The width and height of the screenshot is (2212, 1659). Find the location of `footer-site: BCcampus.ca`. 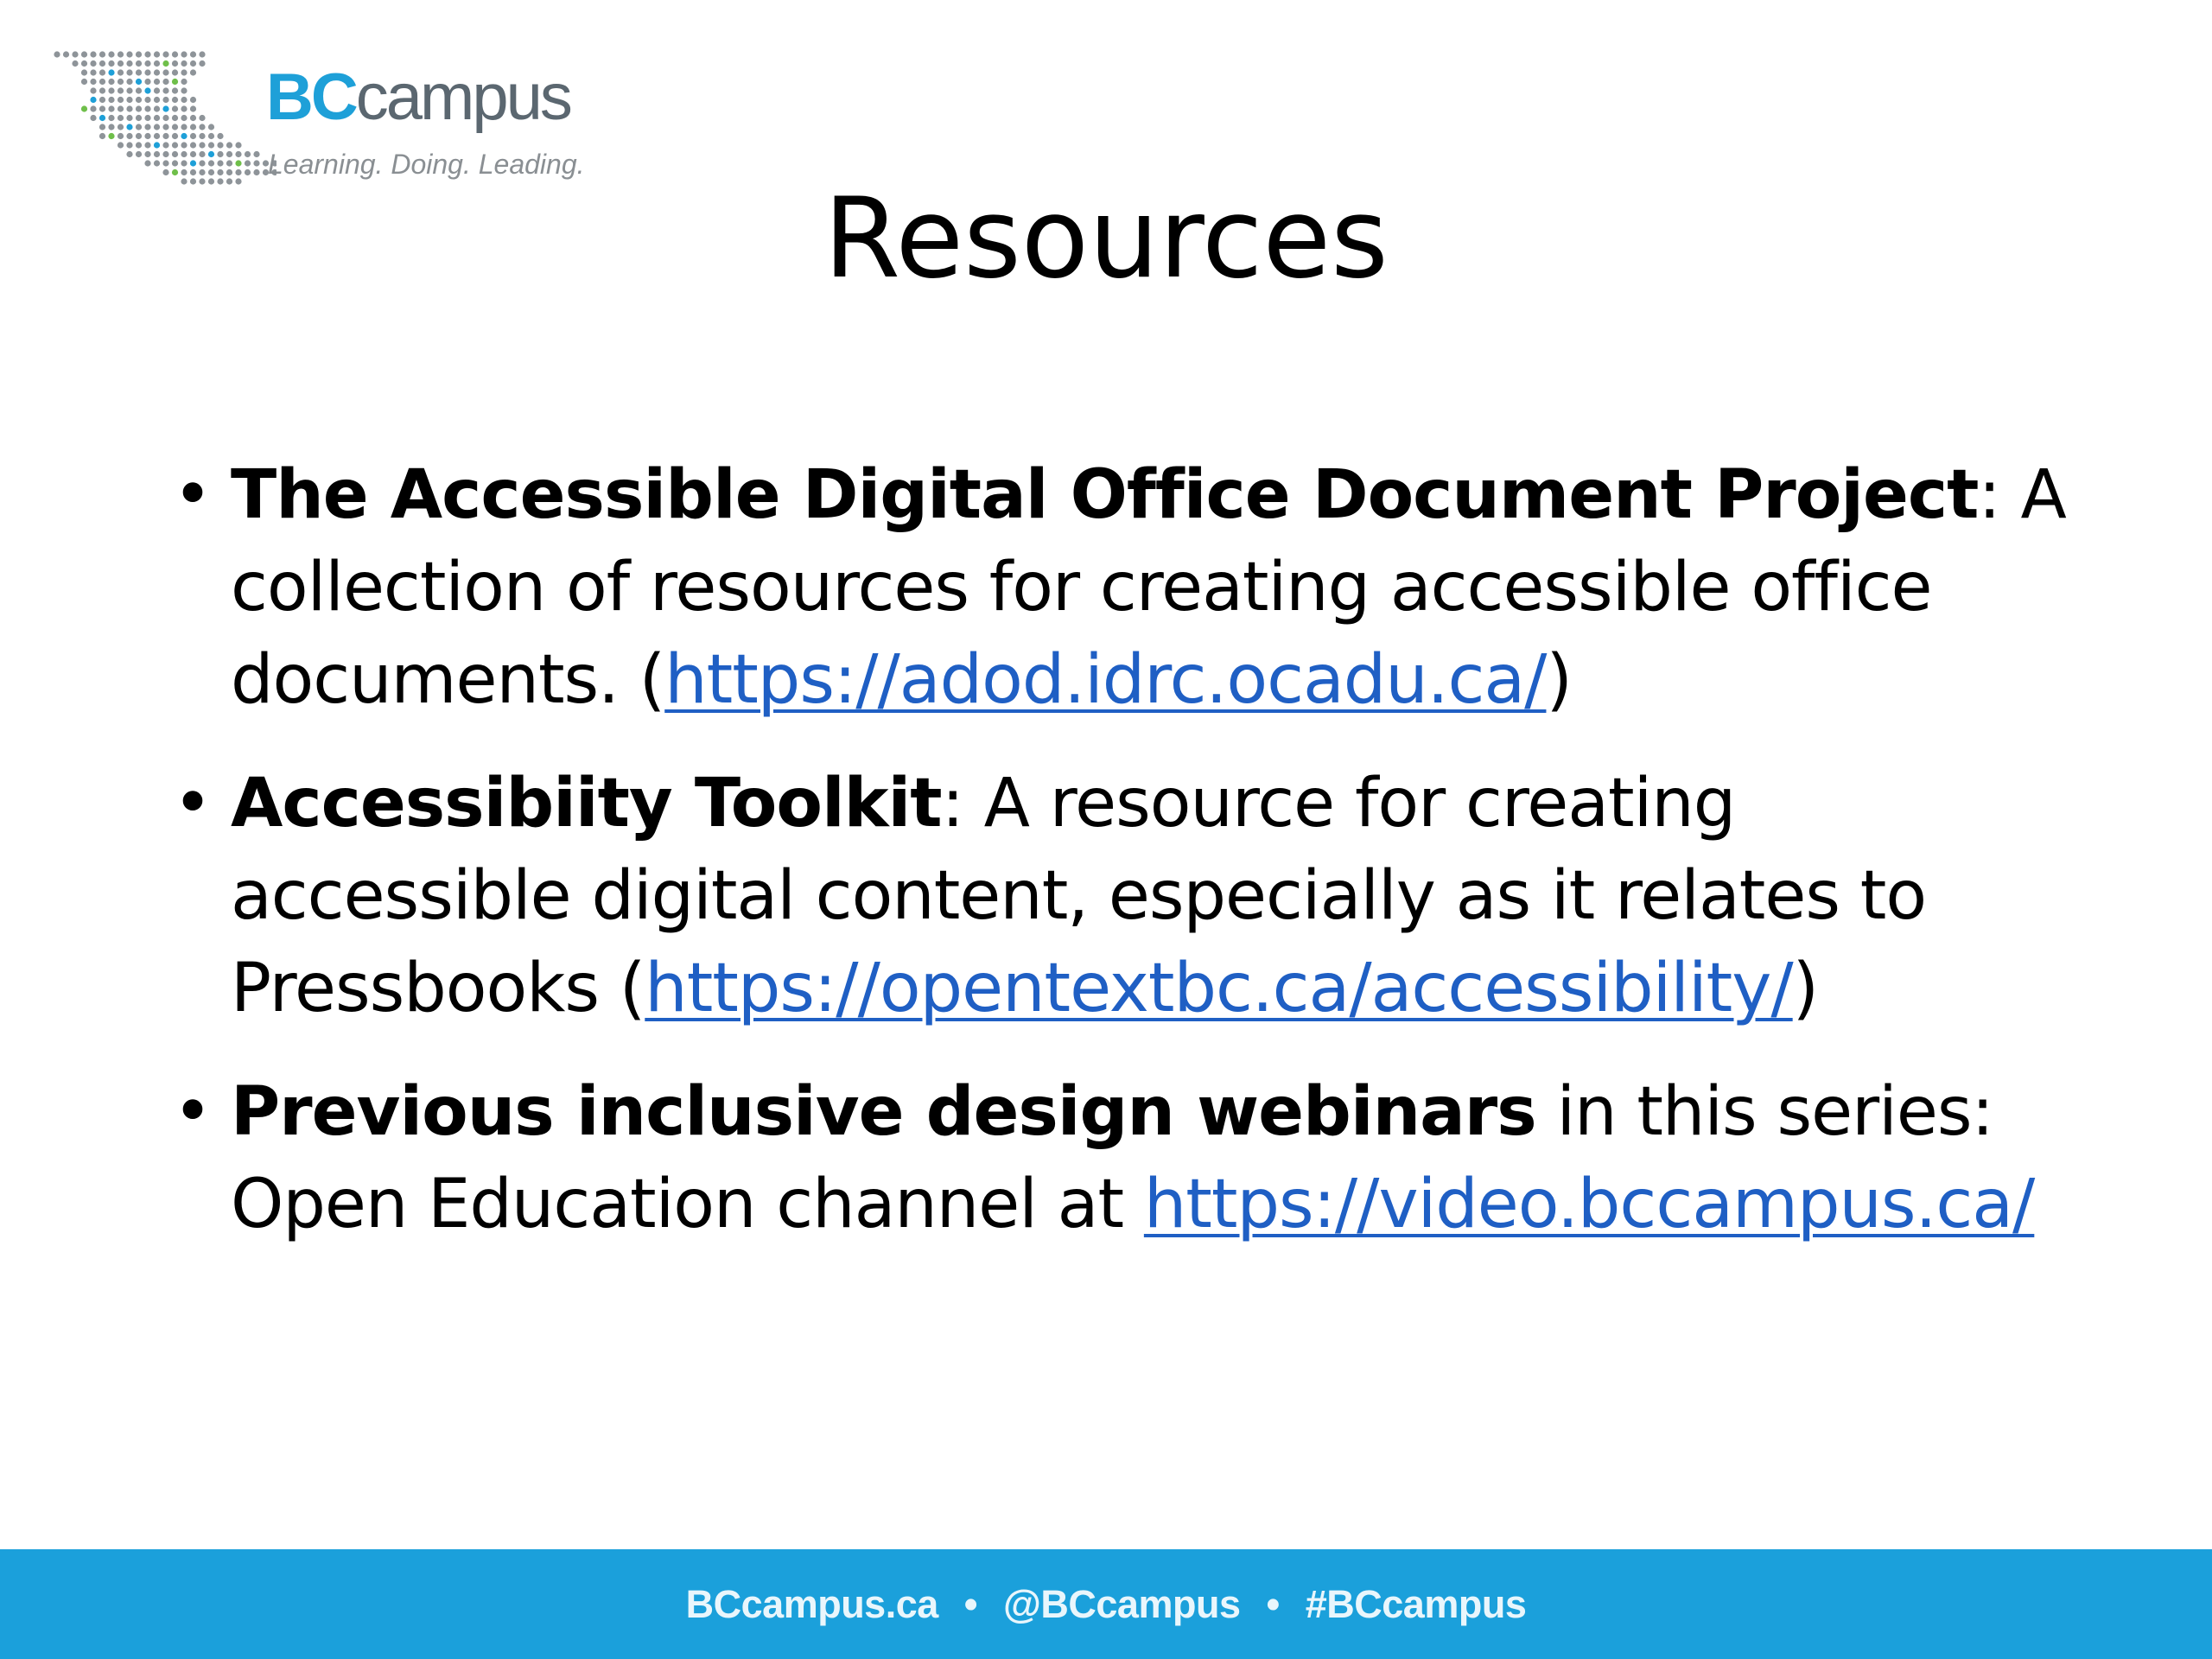

footer-site: BCcampus.ca is located at coordinates (812, 1603).